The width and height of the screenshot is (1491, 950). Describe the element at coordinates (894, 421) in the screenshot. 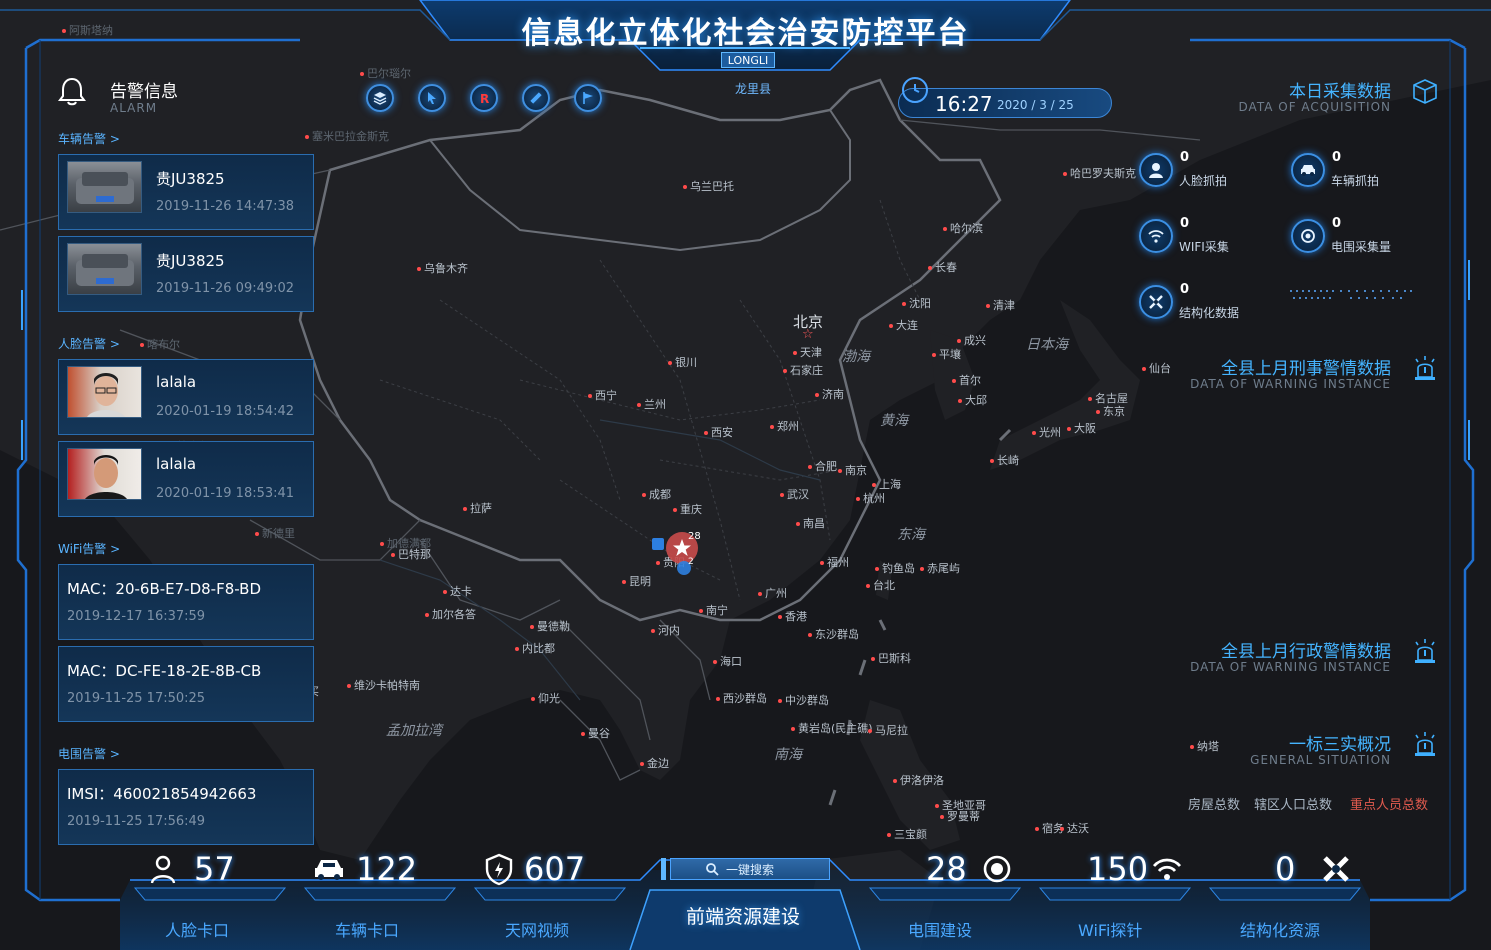

I see `sea-label: 黄海` at that location.